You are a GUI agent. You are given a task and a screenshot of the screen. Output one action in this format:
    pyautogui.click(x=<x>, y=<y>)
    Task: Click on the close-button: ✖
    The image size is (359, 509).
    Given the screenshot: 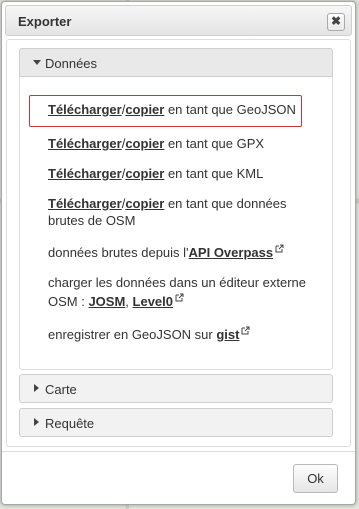 What is the action you would take?
    pyautogui.click(x=336, y=22)
    